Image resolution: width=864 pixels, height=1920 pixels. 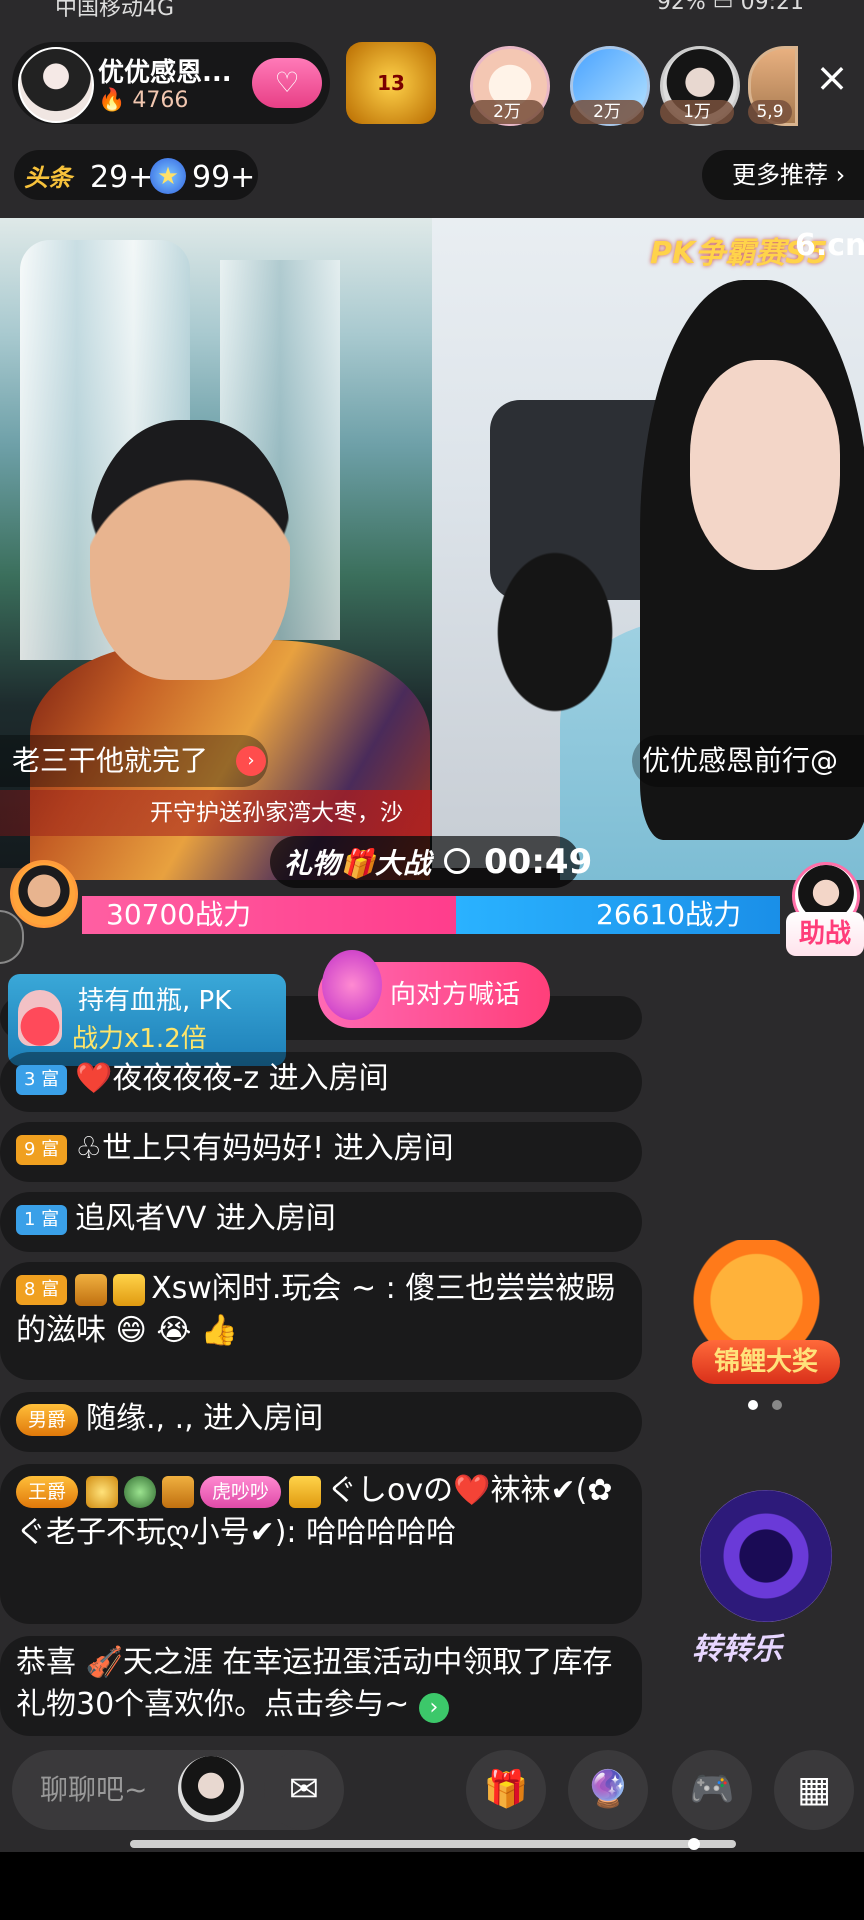 I want to click on viewer-tag-3: 1万, so click(x=697, y=112).